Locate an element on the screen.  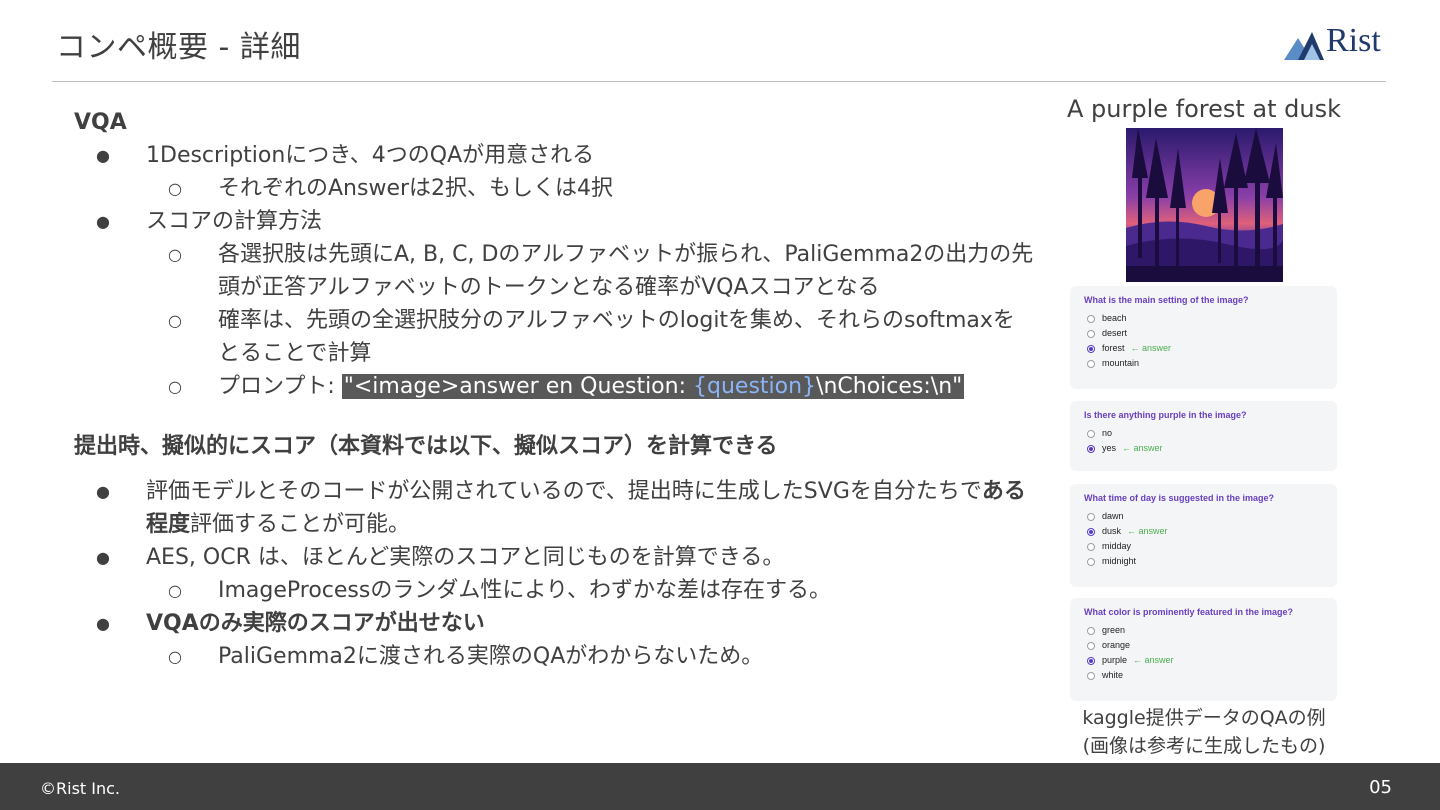
qa-option: midnight is located at coordinates (1111, 561).